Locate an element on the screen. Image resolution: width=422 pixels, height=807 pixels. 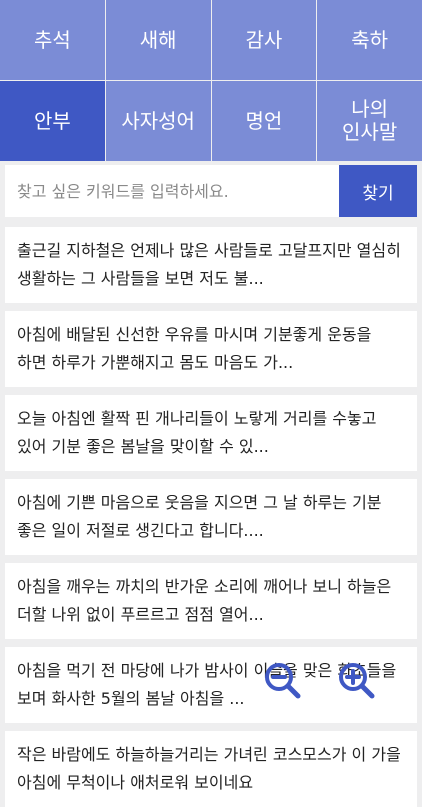
category-idioms: 사자성어 is located at coordinates (158, 121).